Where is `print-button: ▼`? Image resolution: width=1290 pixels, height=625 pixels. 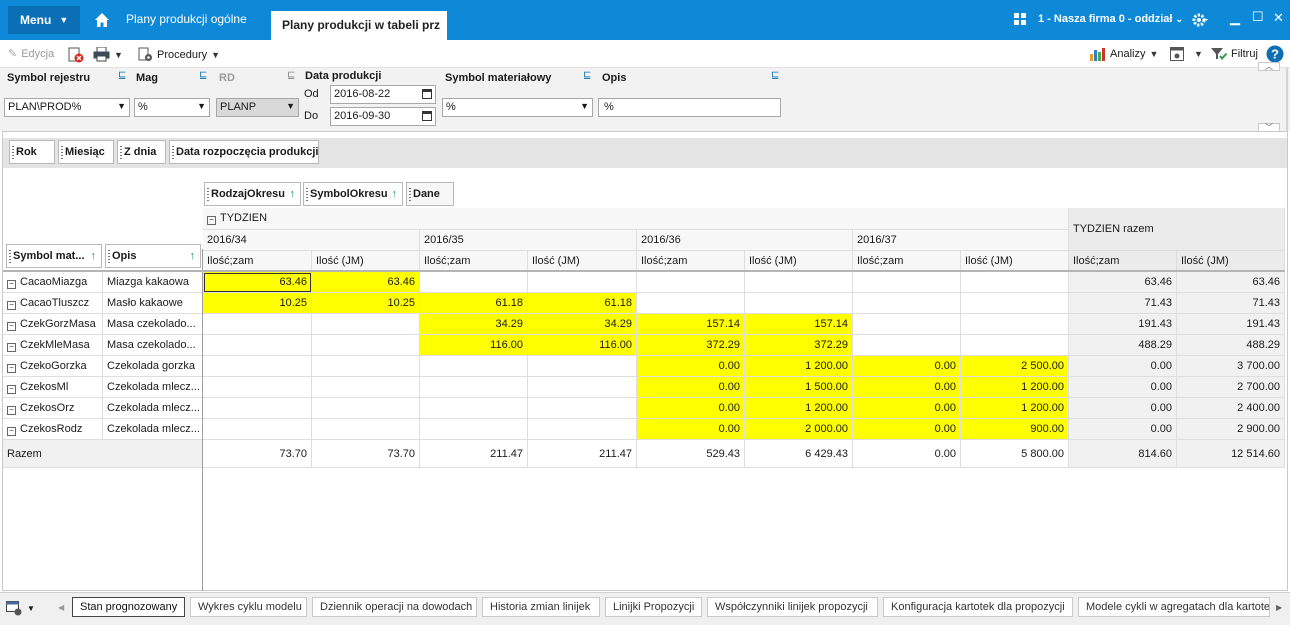
print-button: ▼ is located at coordinates (108, 54).